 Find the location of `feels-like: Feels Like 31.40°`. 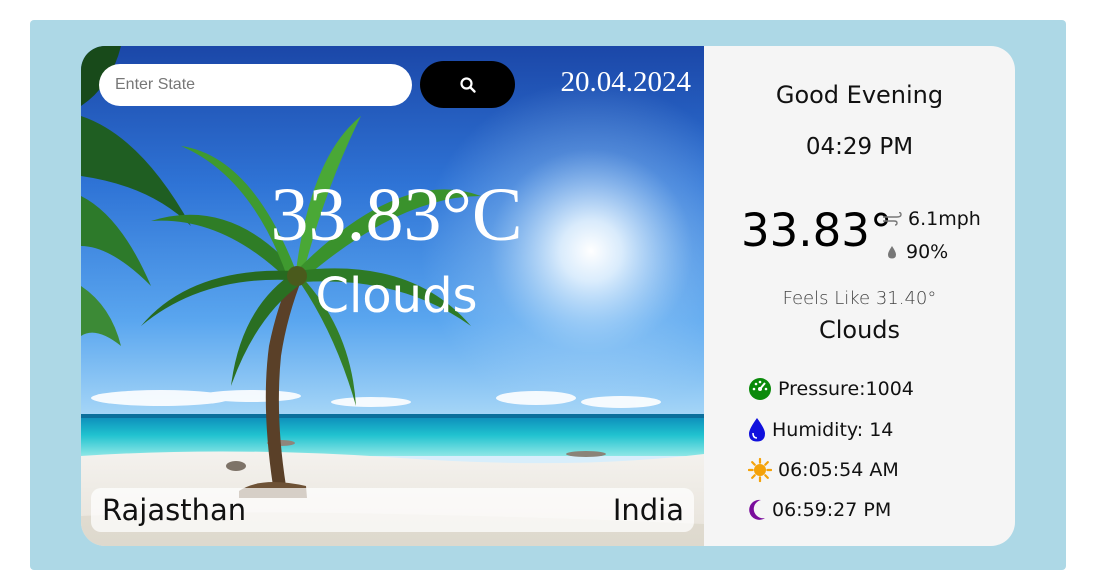

feels-like: Feels Like 31.40° is located at coordinates (859, 298).